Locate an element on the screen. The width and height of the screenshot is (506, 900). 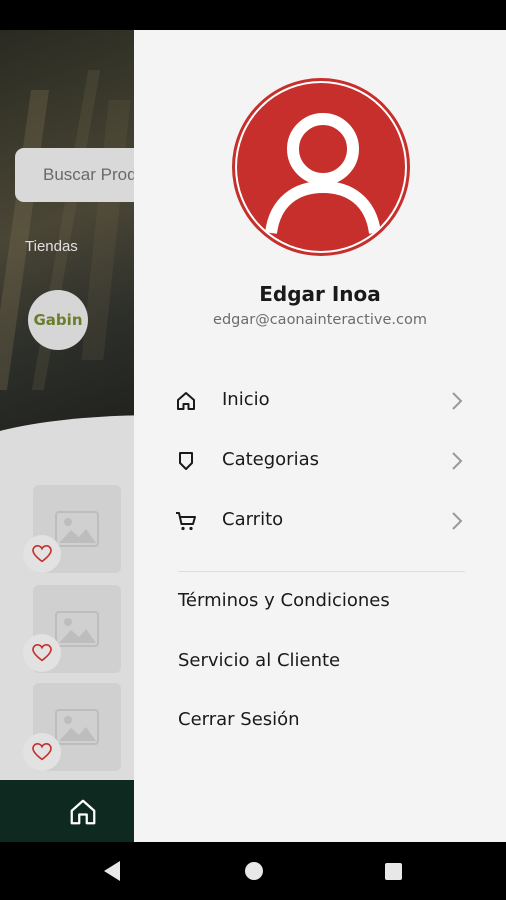
user-name: Edgar Inoa is located at coordinates (320, 294).